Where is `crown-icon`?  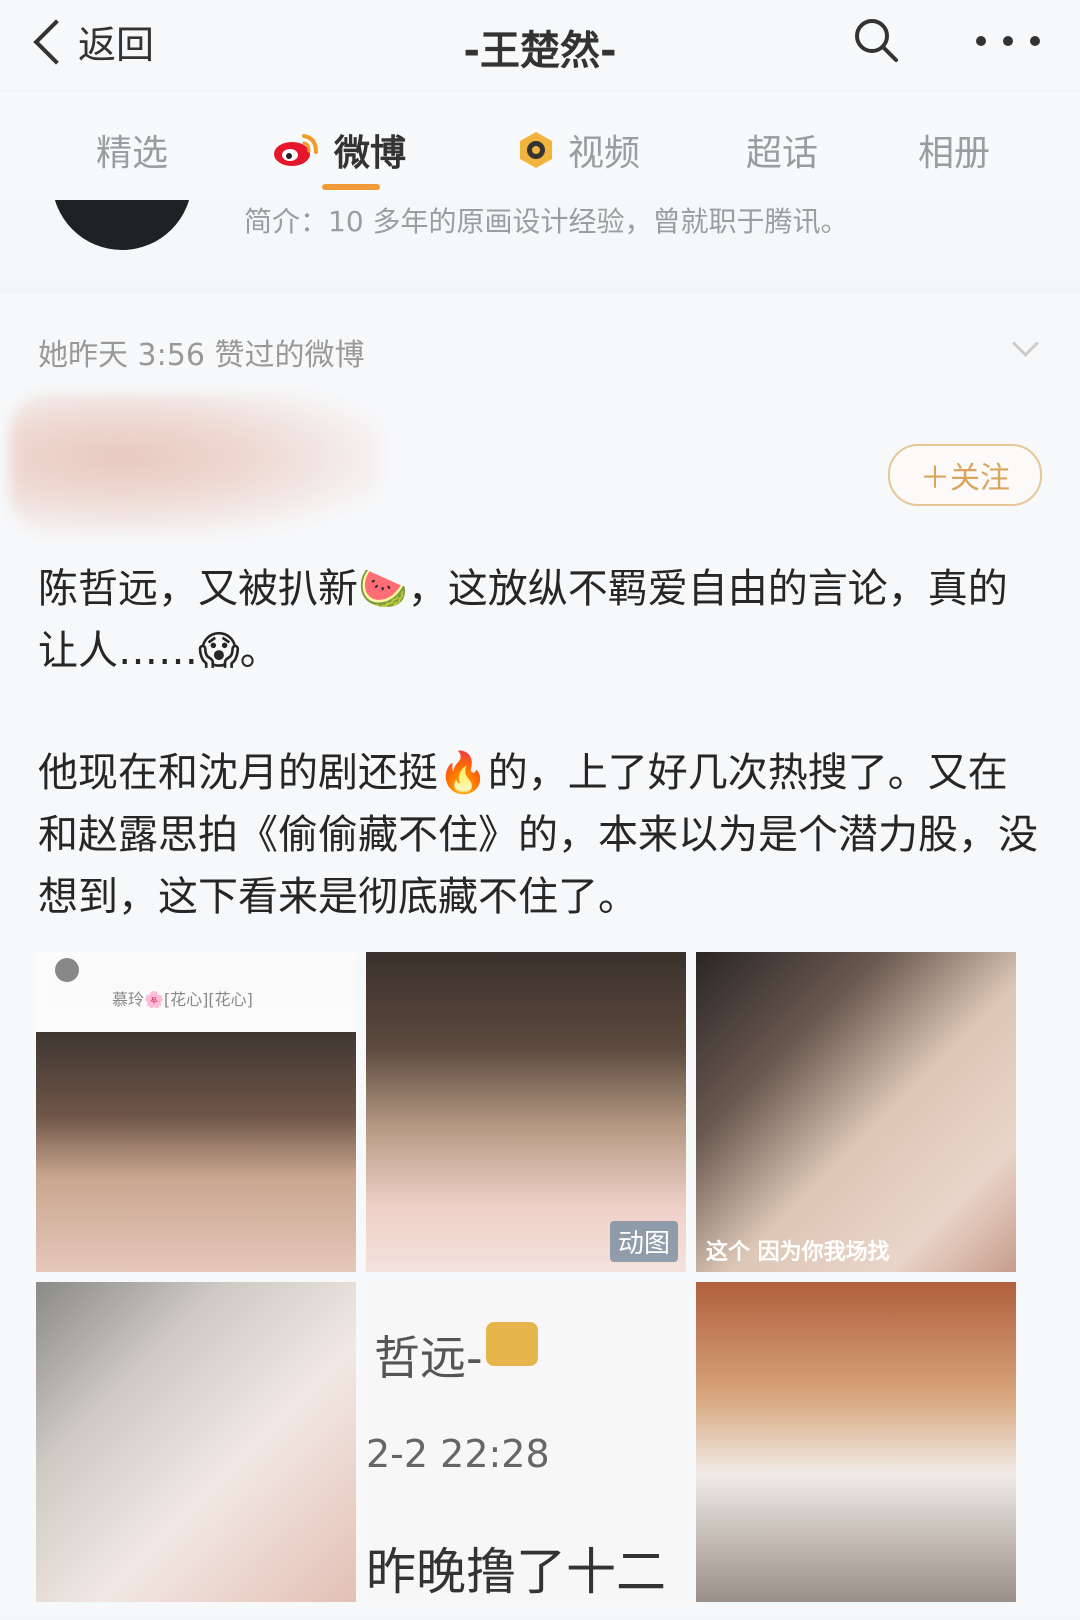 crown-icon is located at coordinates (512, 1344).